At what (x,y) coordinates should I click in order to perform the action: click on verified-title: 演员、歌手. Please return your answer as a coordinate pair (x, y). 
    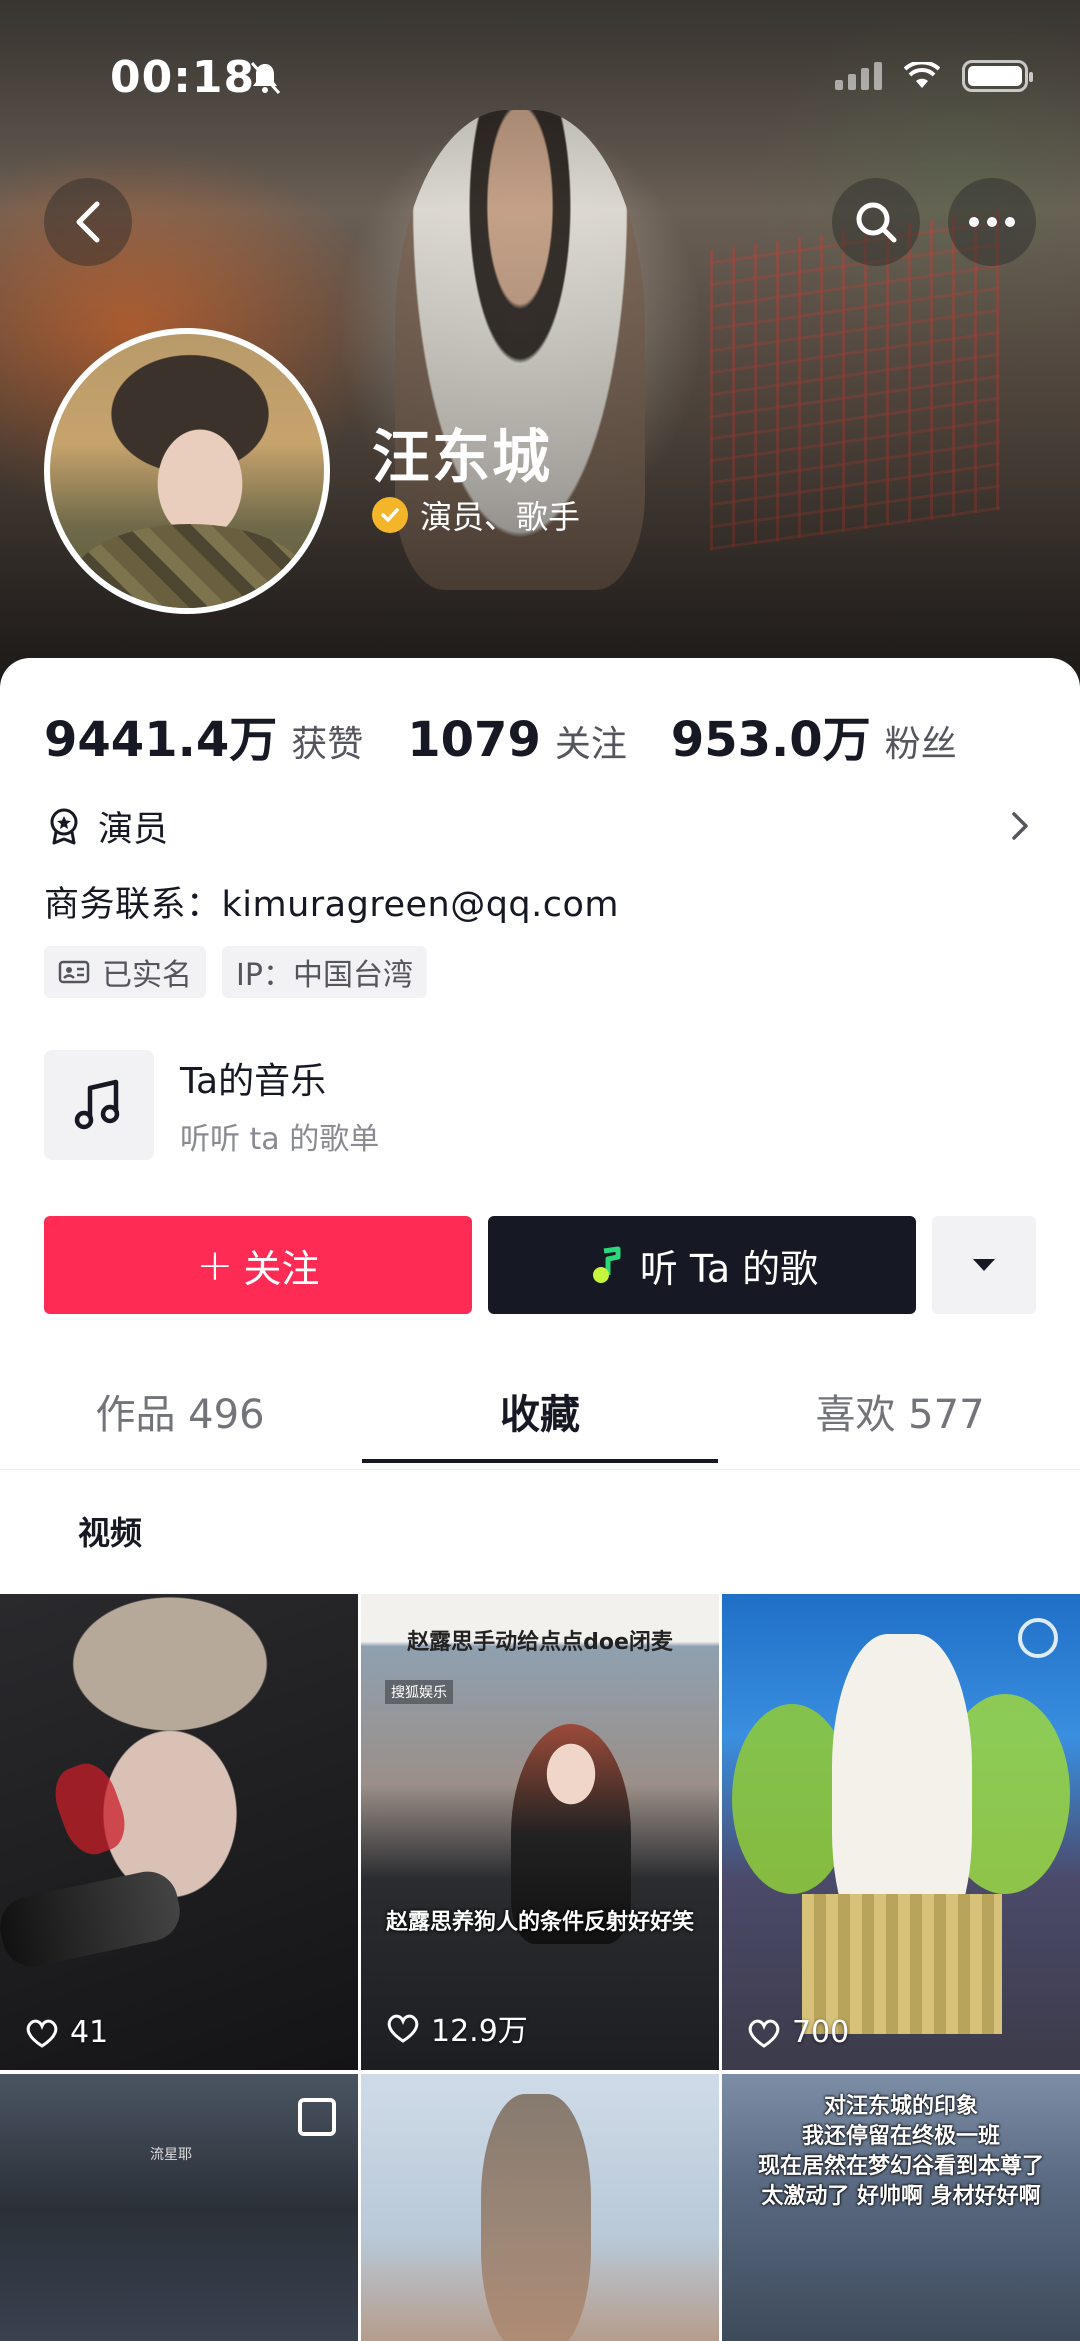
    Looking at the image, I should click on (500, 517).